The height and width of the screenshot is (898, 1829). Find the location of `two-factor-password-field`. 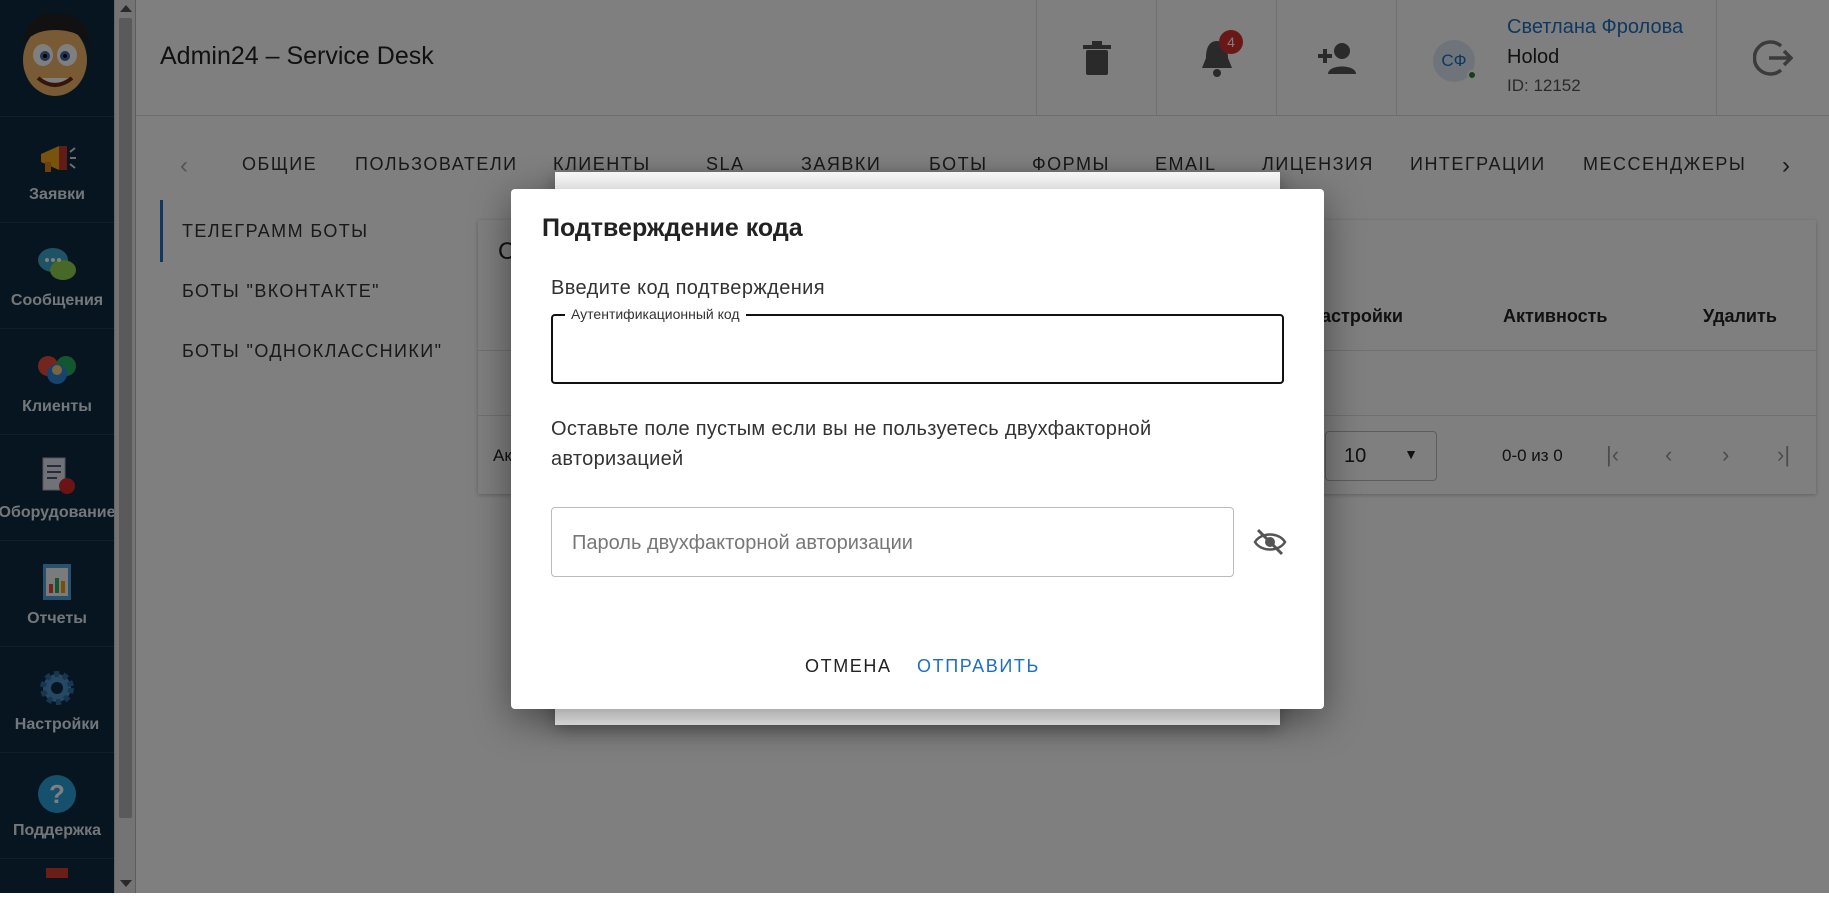

two-factor-password-field is located at coordinates (892, 542).